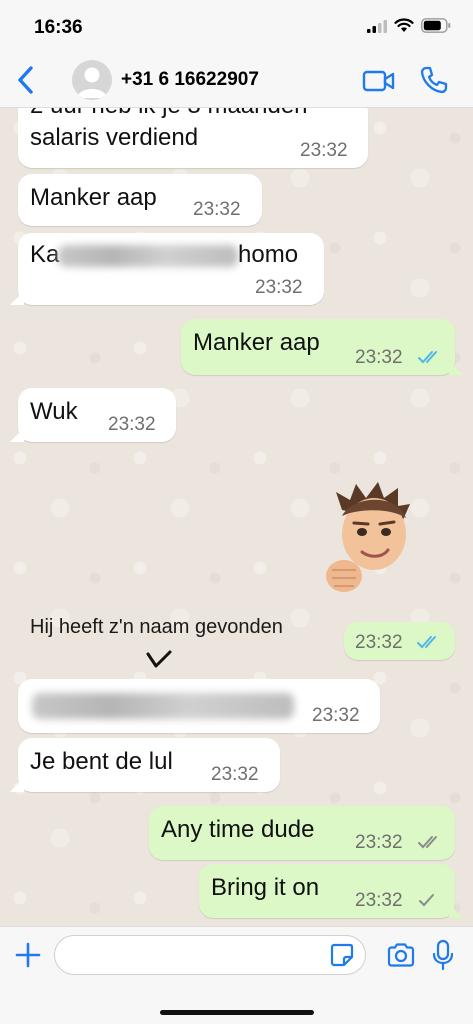 The image size is (473, 1024). I want to click on status-bar: 16:36, so click(236, 26).